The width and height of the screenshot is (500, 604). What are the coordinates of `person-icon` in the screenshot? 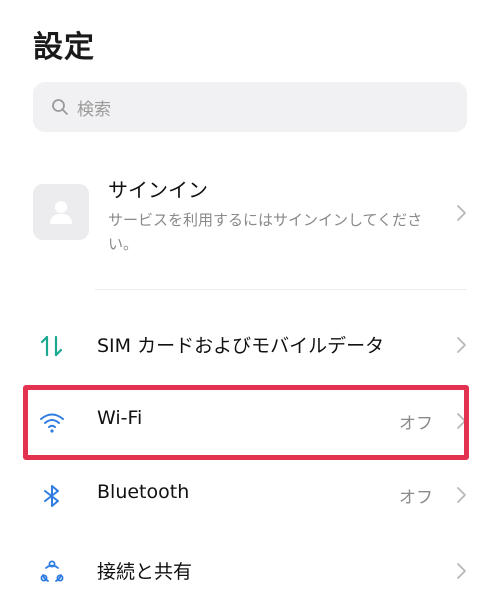 It's located at (61, 212).